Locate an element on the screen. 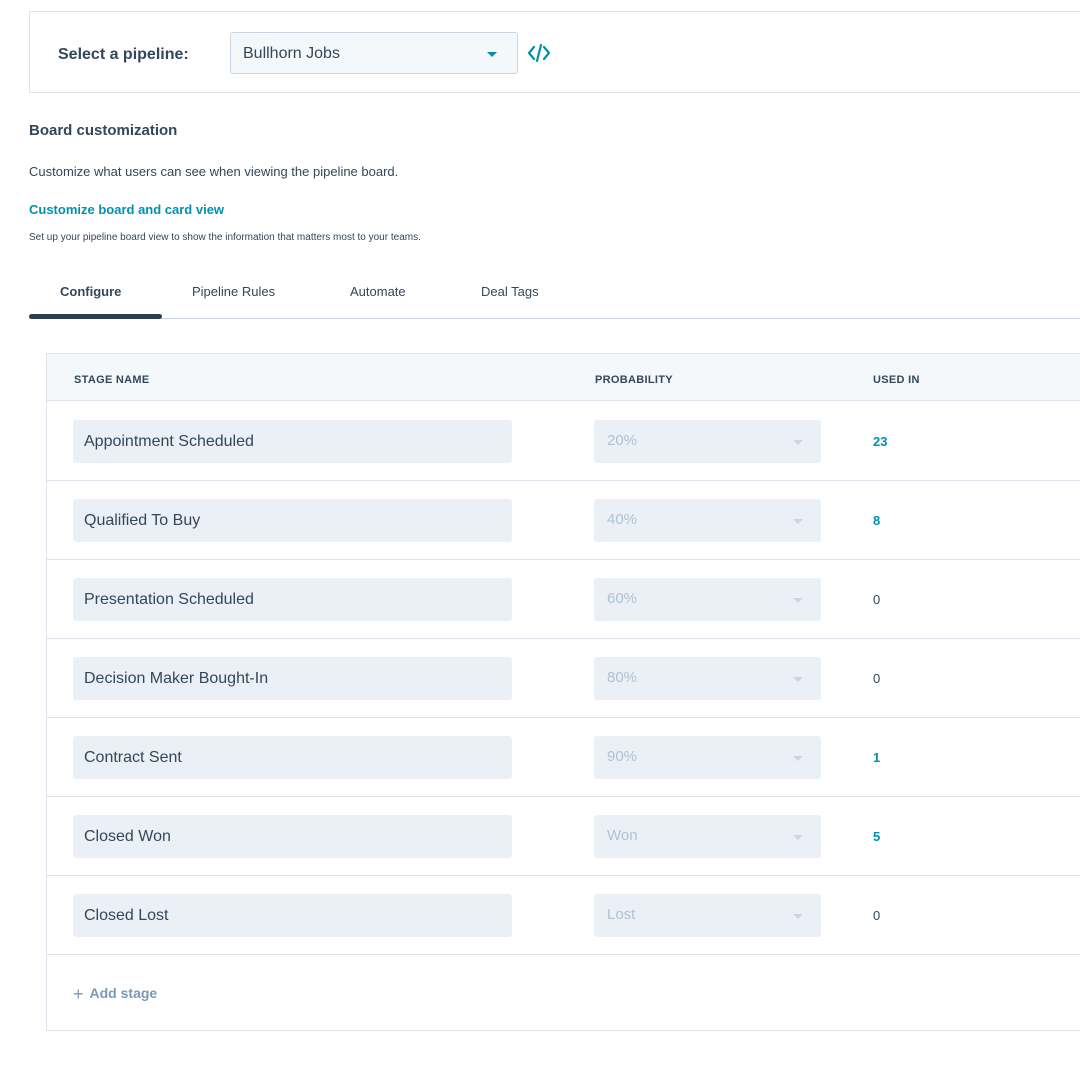  column-header-probability: PROBABILITY is located at coordinates (634, 380).